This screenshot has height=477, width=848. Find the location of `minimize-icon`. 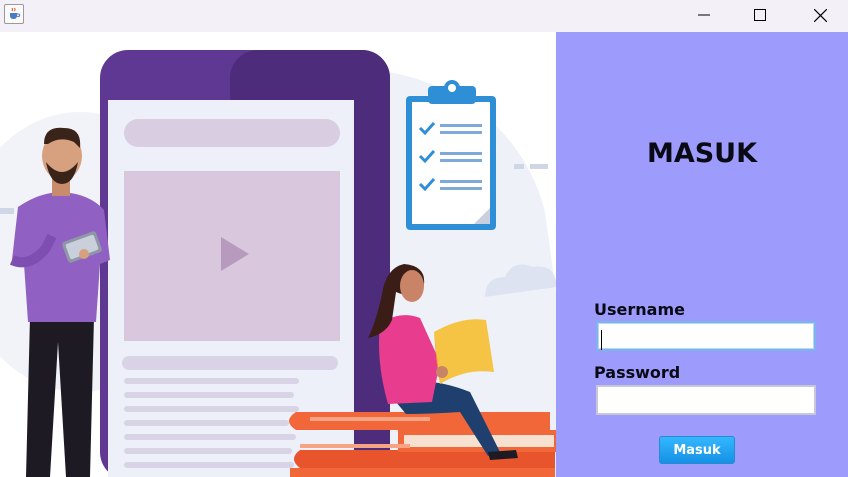

minimize-icon is located at coordinates (704, 15).